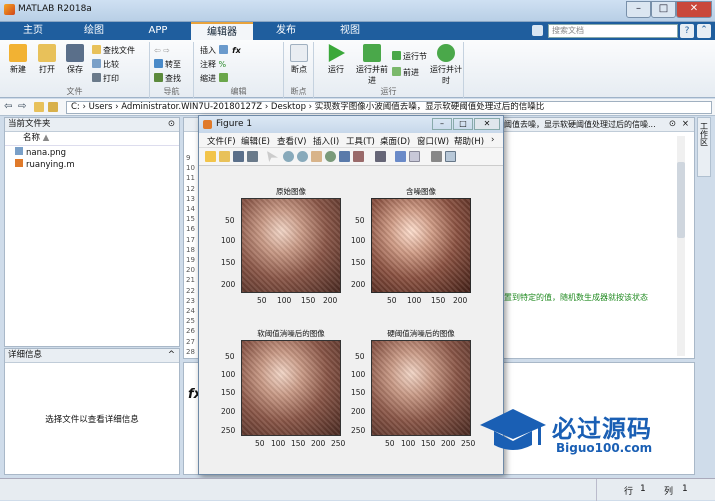 The image size is (715, 501). I want to click on folder-up-icon, so click(39, 107).